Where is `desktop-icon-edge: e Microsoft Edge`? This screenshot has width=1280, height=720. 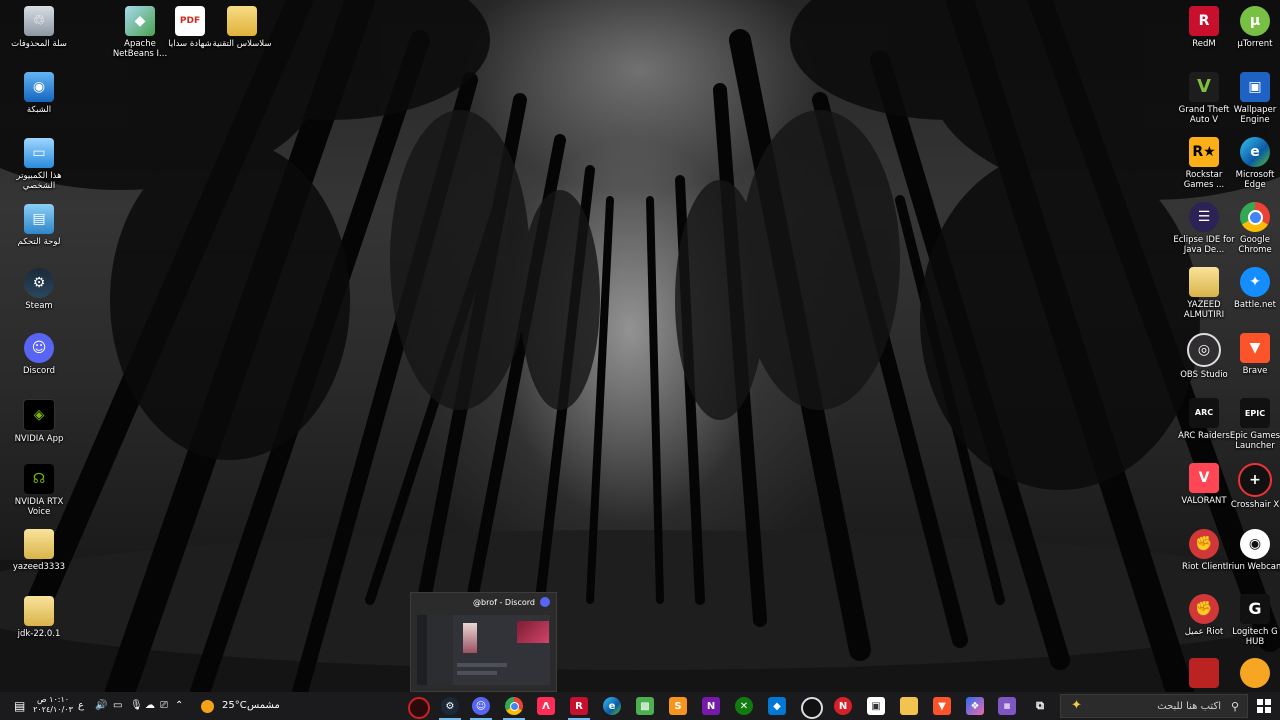 desktop-icon-edge: e Microsoft Edge is located at coordinates (1252, 163).